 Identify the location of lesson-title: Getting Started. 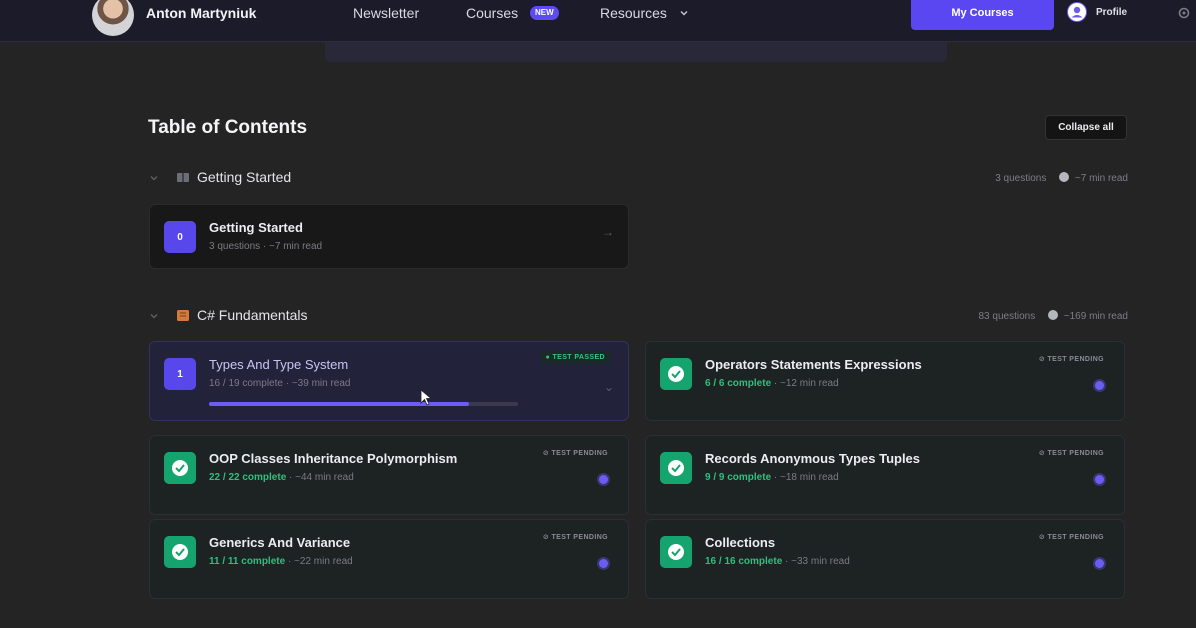
(256, 227).